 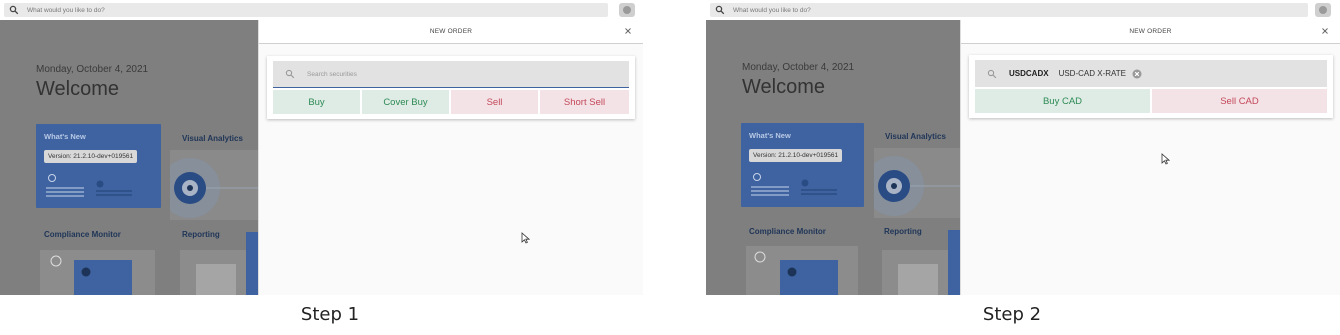 I want to click on selected-security-description: USD-CAD X-RATE, so click(x=1092, y=73).